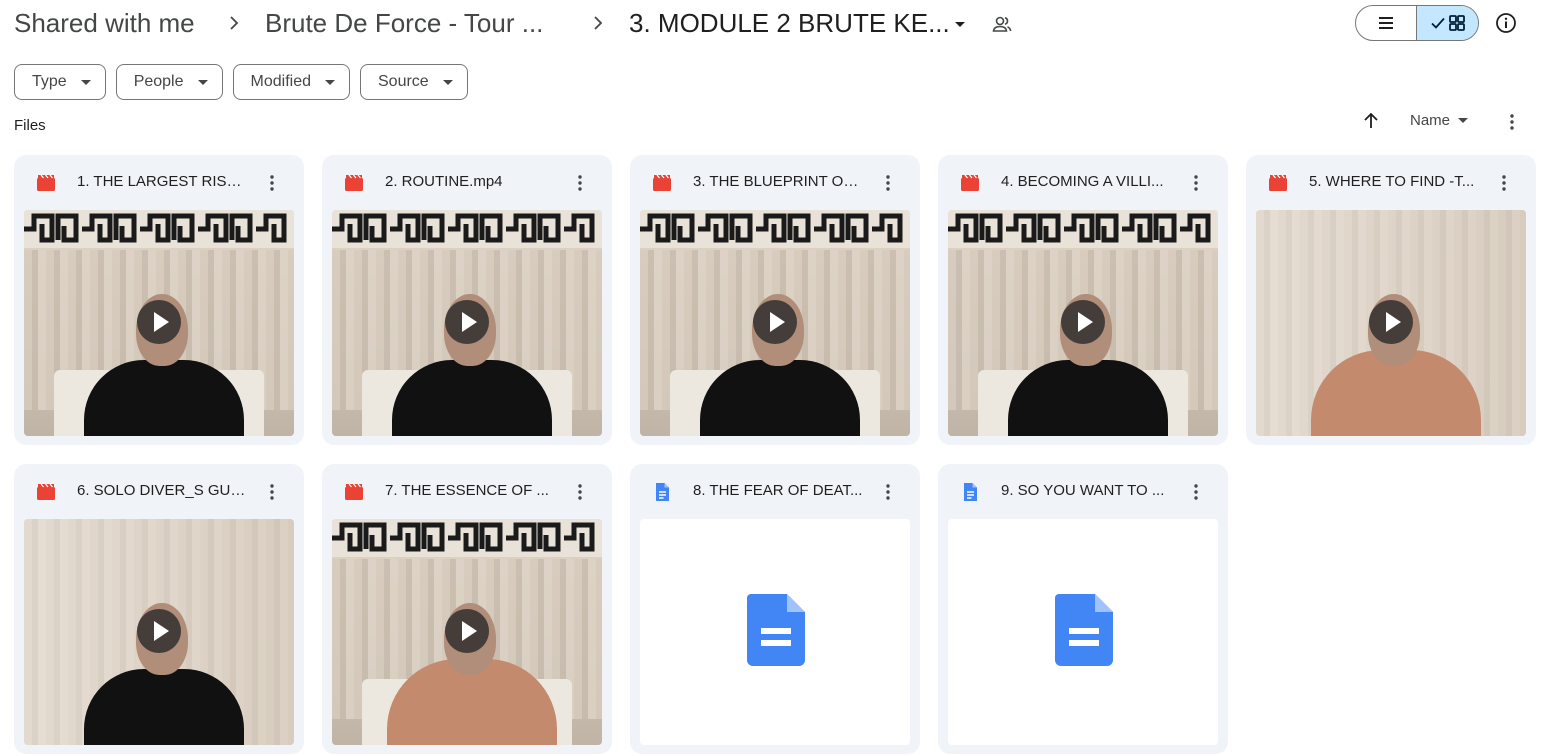 The image size is (1544, 756). Describe the element at coordinates (403, 81) in the screenshot. I see `filter-source-label: Source` at that location.